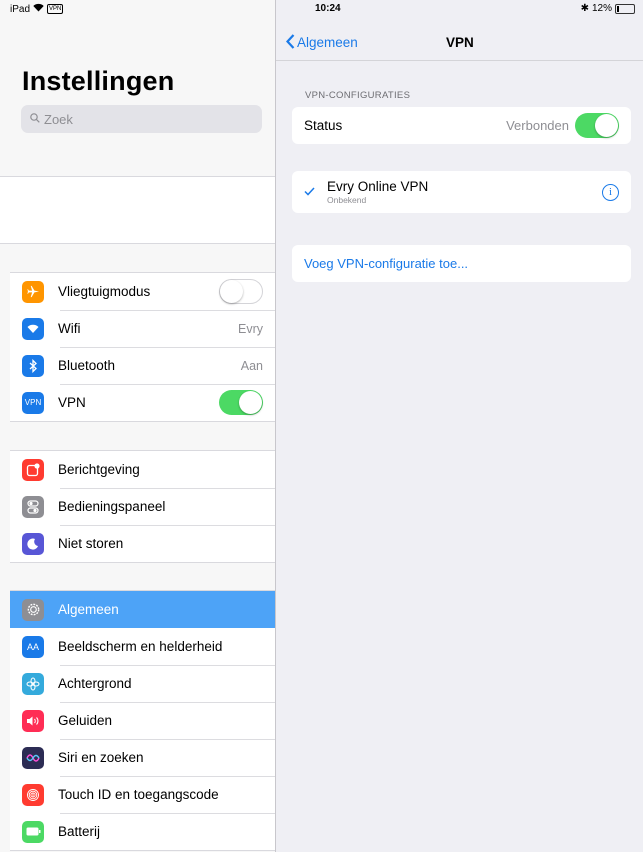 The width and height of the screenshot is (643, 852). I want to click on status-label: Status, so click(323, 125).